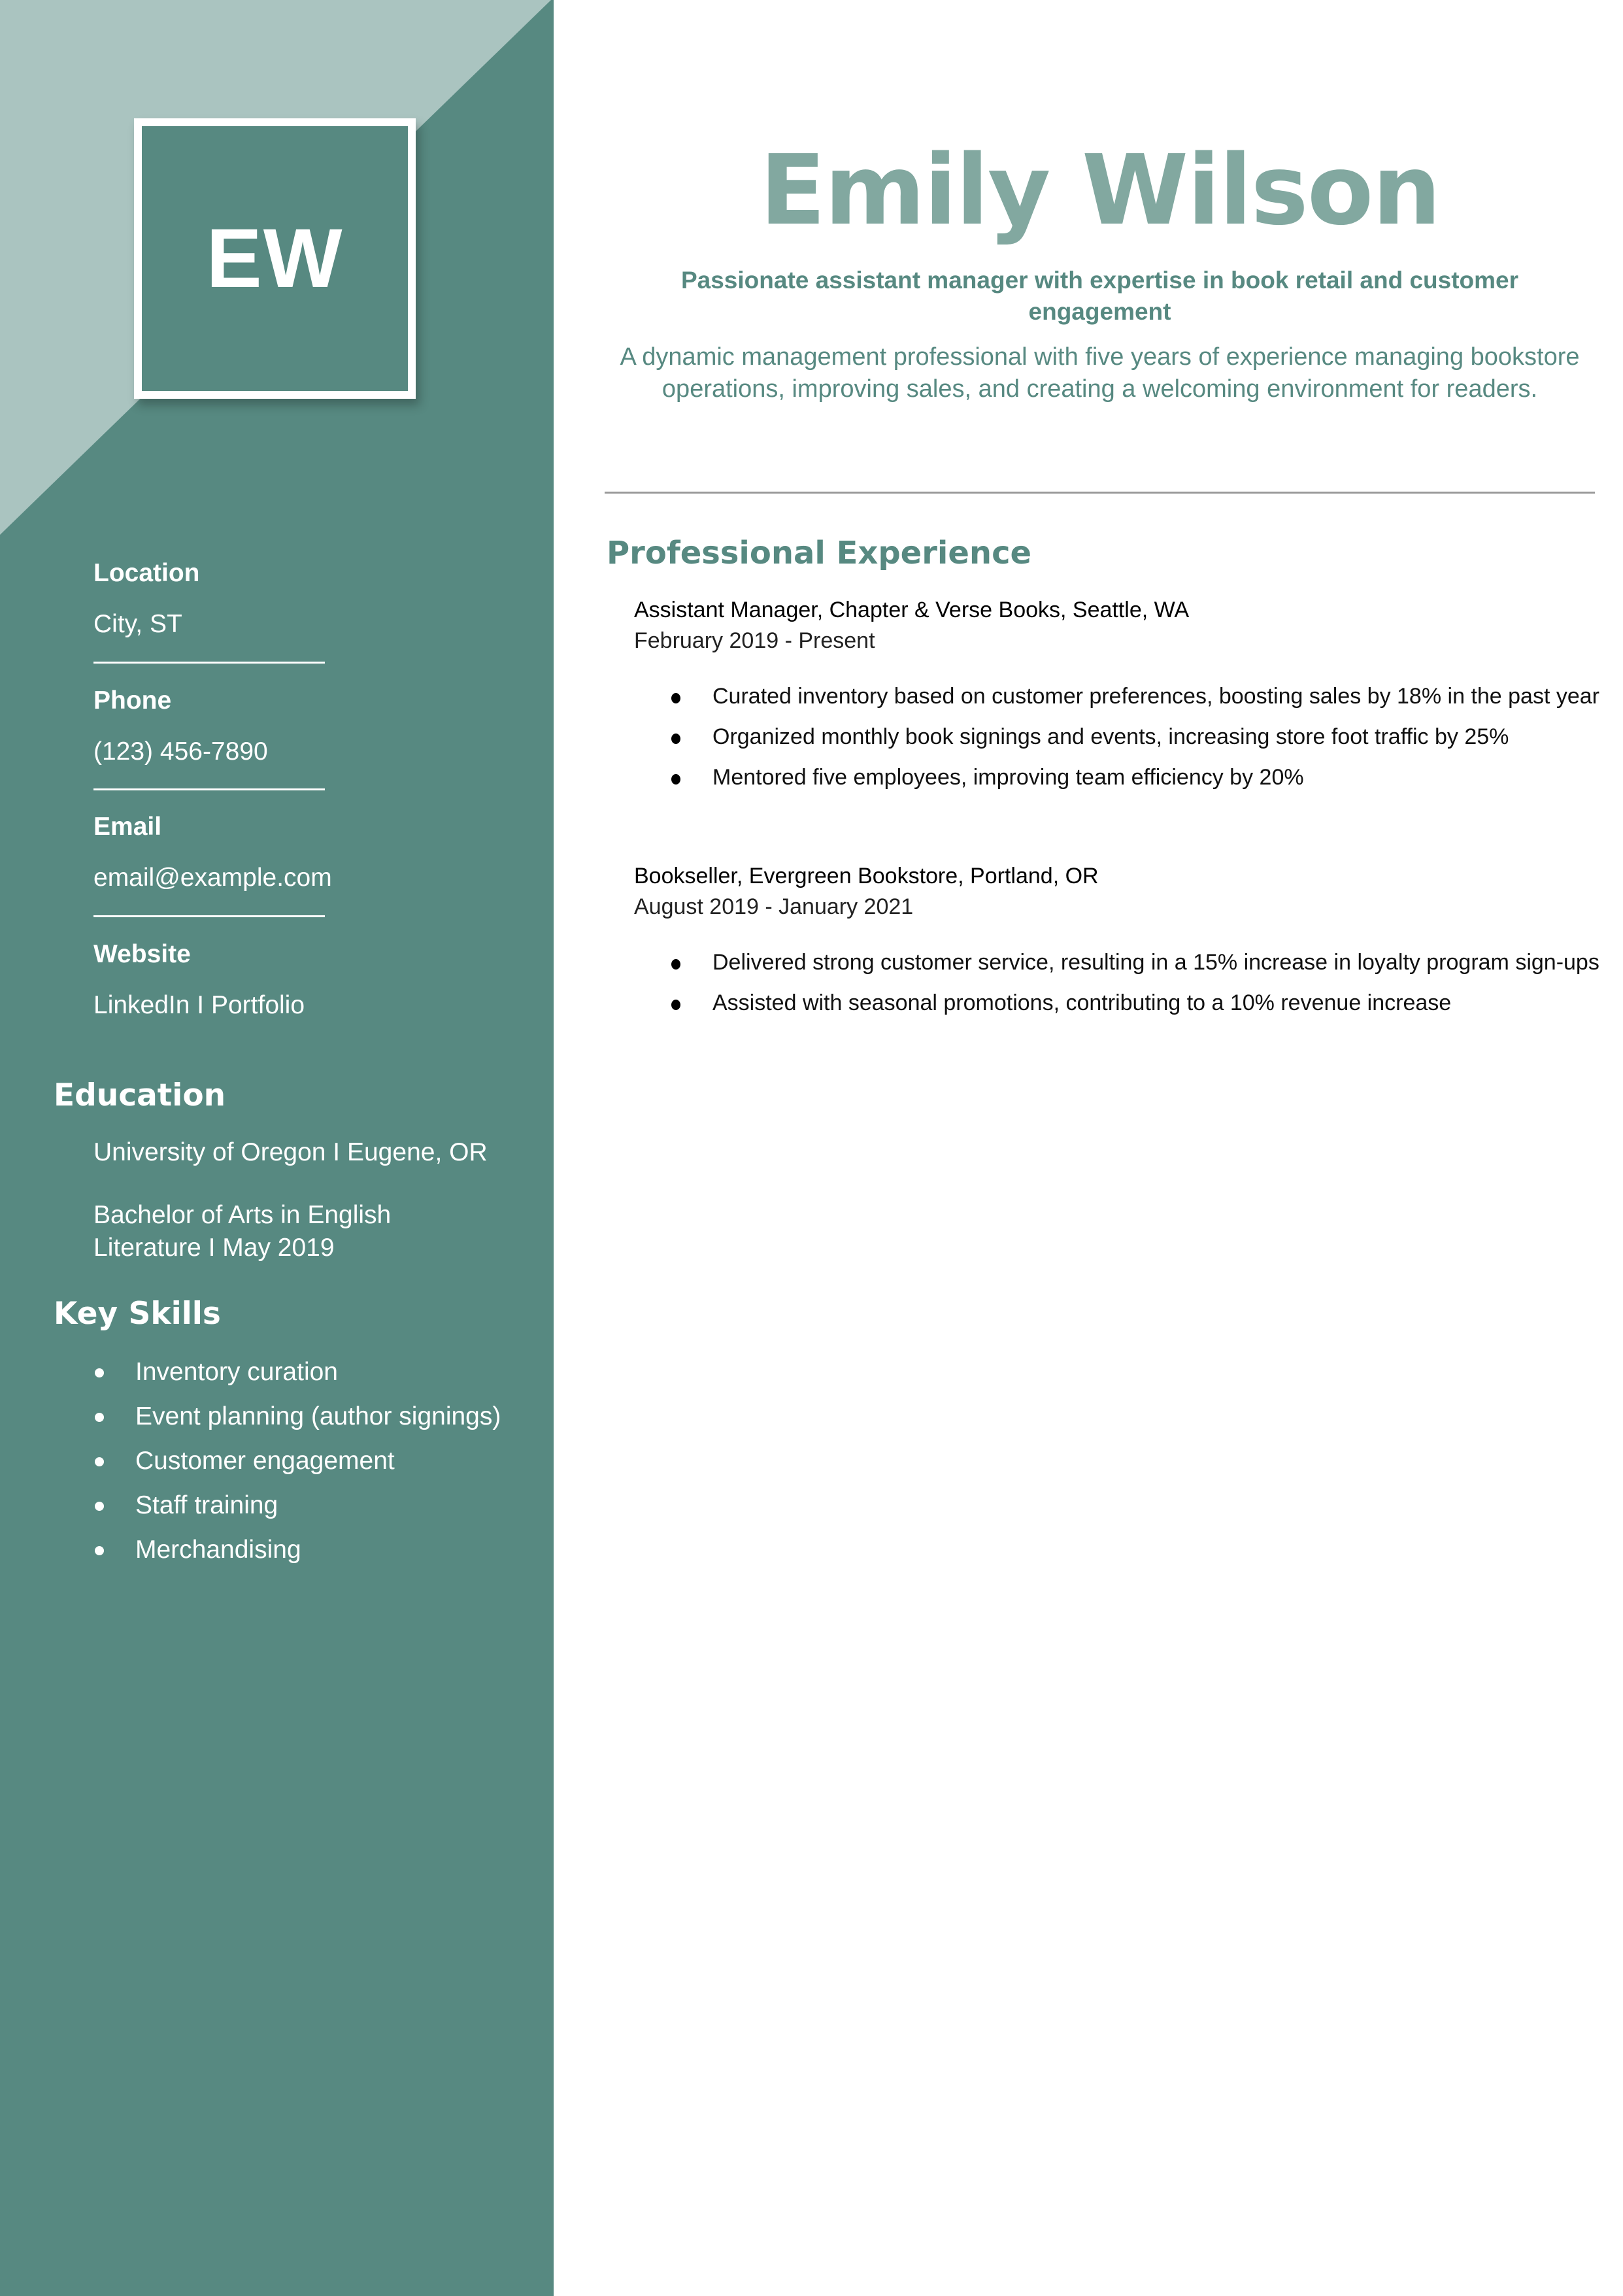 This screenshot has width=1623, height=2296. Describe the element at coordinates (1100, 190) in the screenshot. I see `candidate-name: Emily Wilson` at that location.